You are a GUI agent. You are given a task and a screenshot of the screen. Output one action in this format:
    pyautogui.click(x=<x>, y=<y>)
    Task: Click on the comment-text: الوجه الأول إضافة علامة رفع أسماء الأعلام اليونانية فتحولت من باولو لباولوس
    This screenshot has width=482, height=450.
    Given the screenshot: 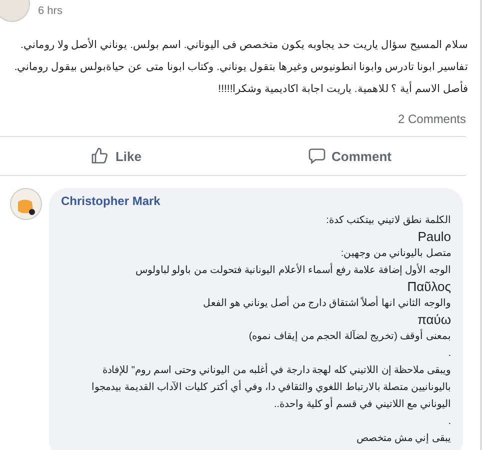 What is the action you would take?
    pyautogui.click(x=256, y=270)
    